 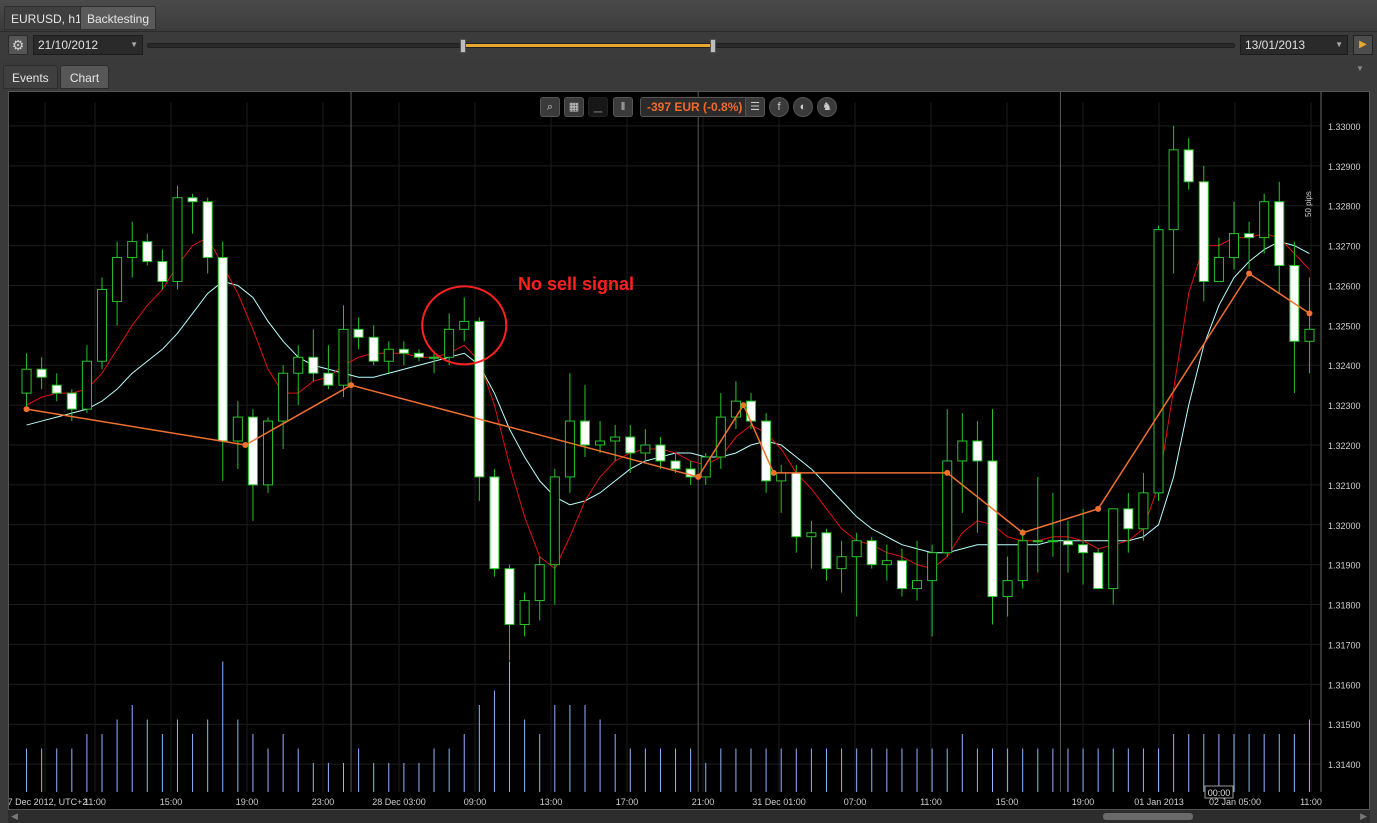 I want to click on end-date-picker: 13/01/2013 ▼, so click(x=1294, y=45).